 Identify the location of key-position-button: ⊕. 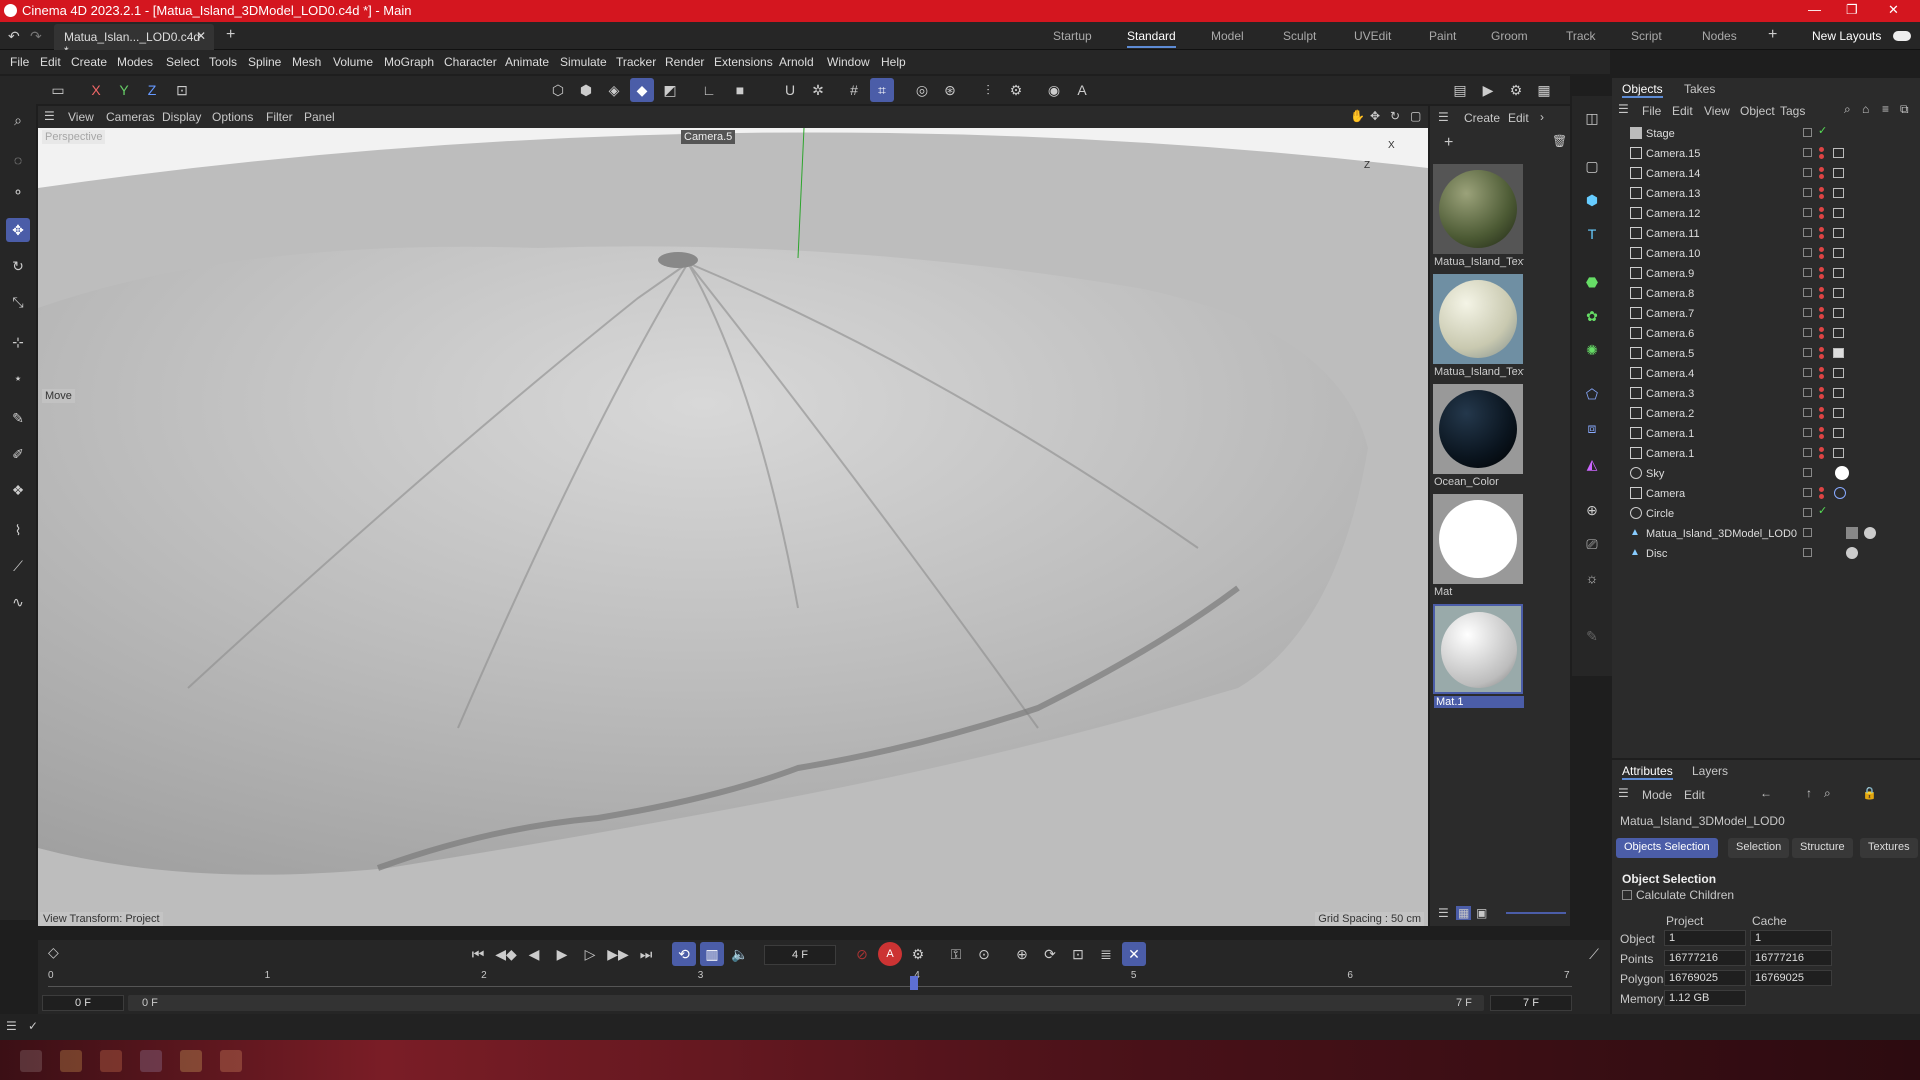
(1022, 954).